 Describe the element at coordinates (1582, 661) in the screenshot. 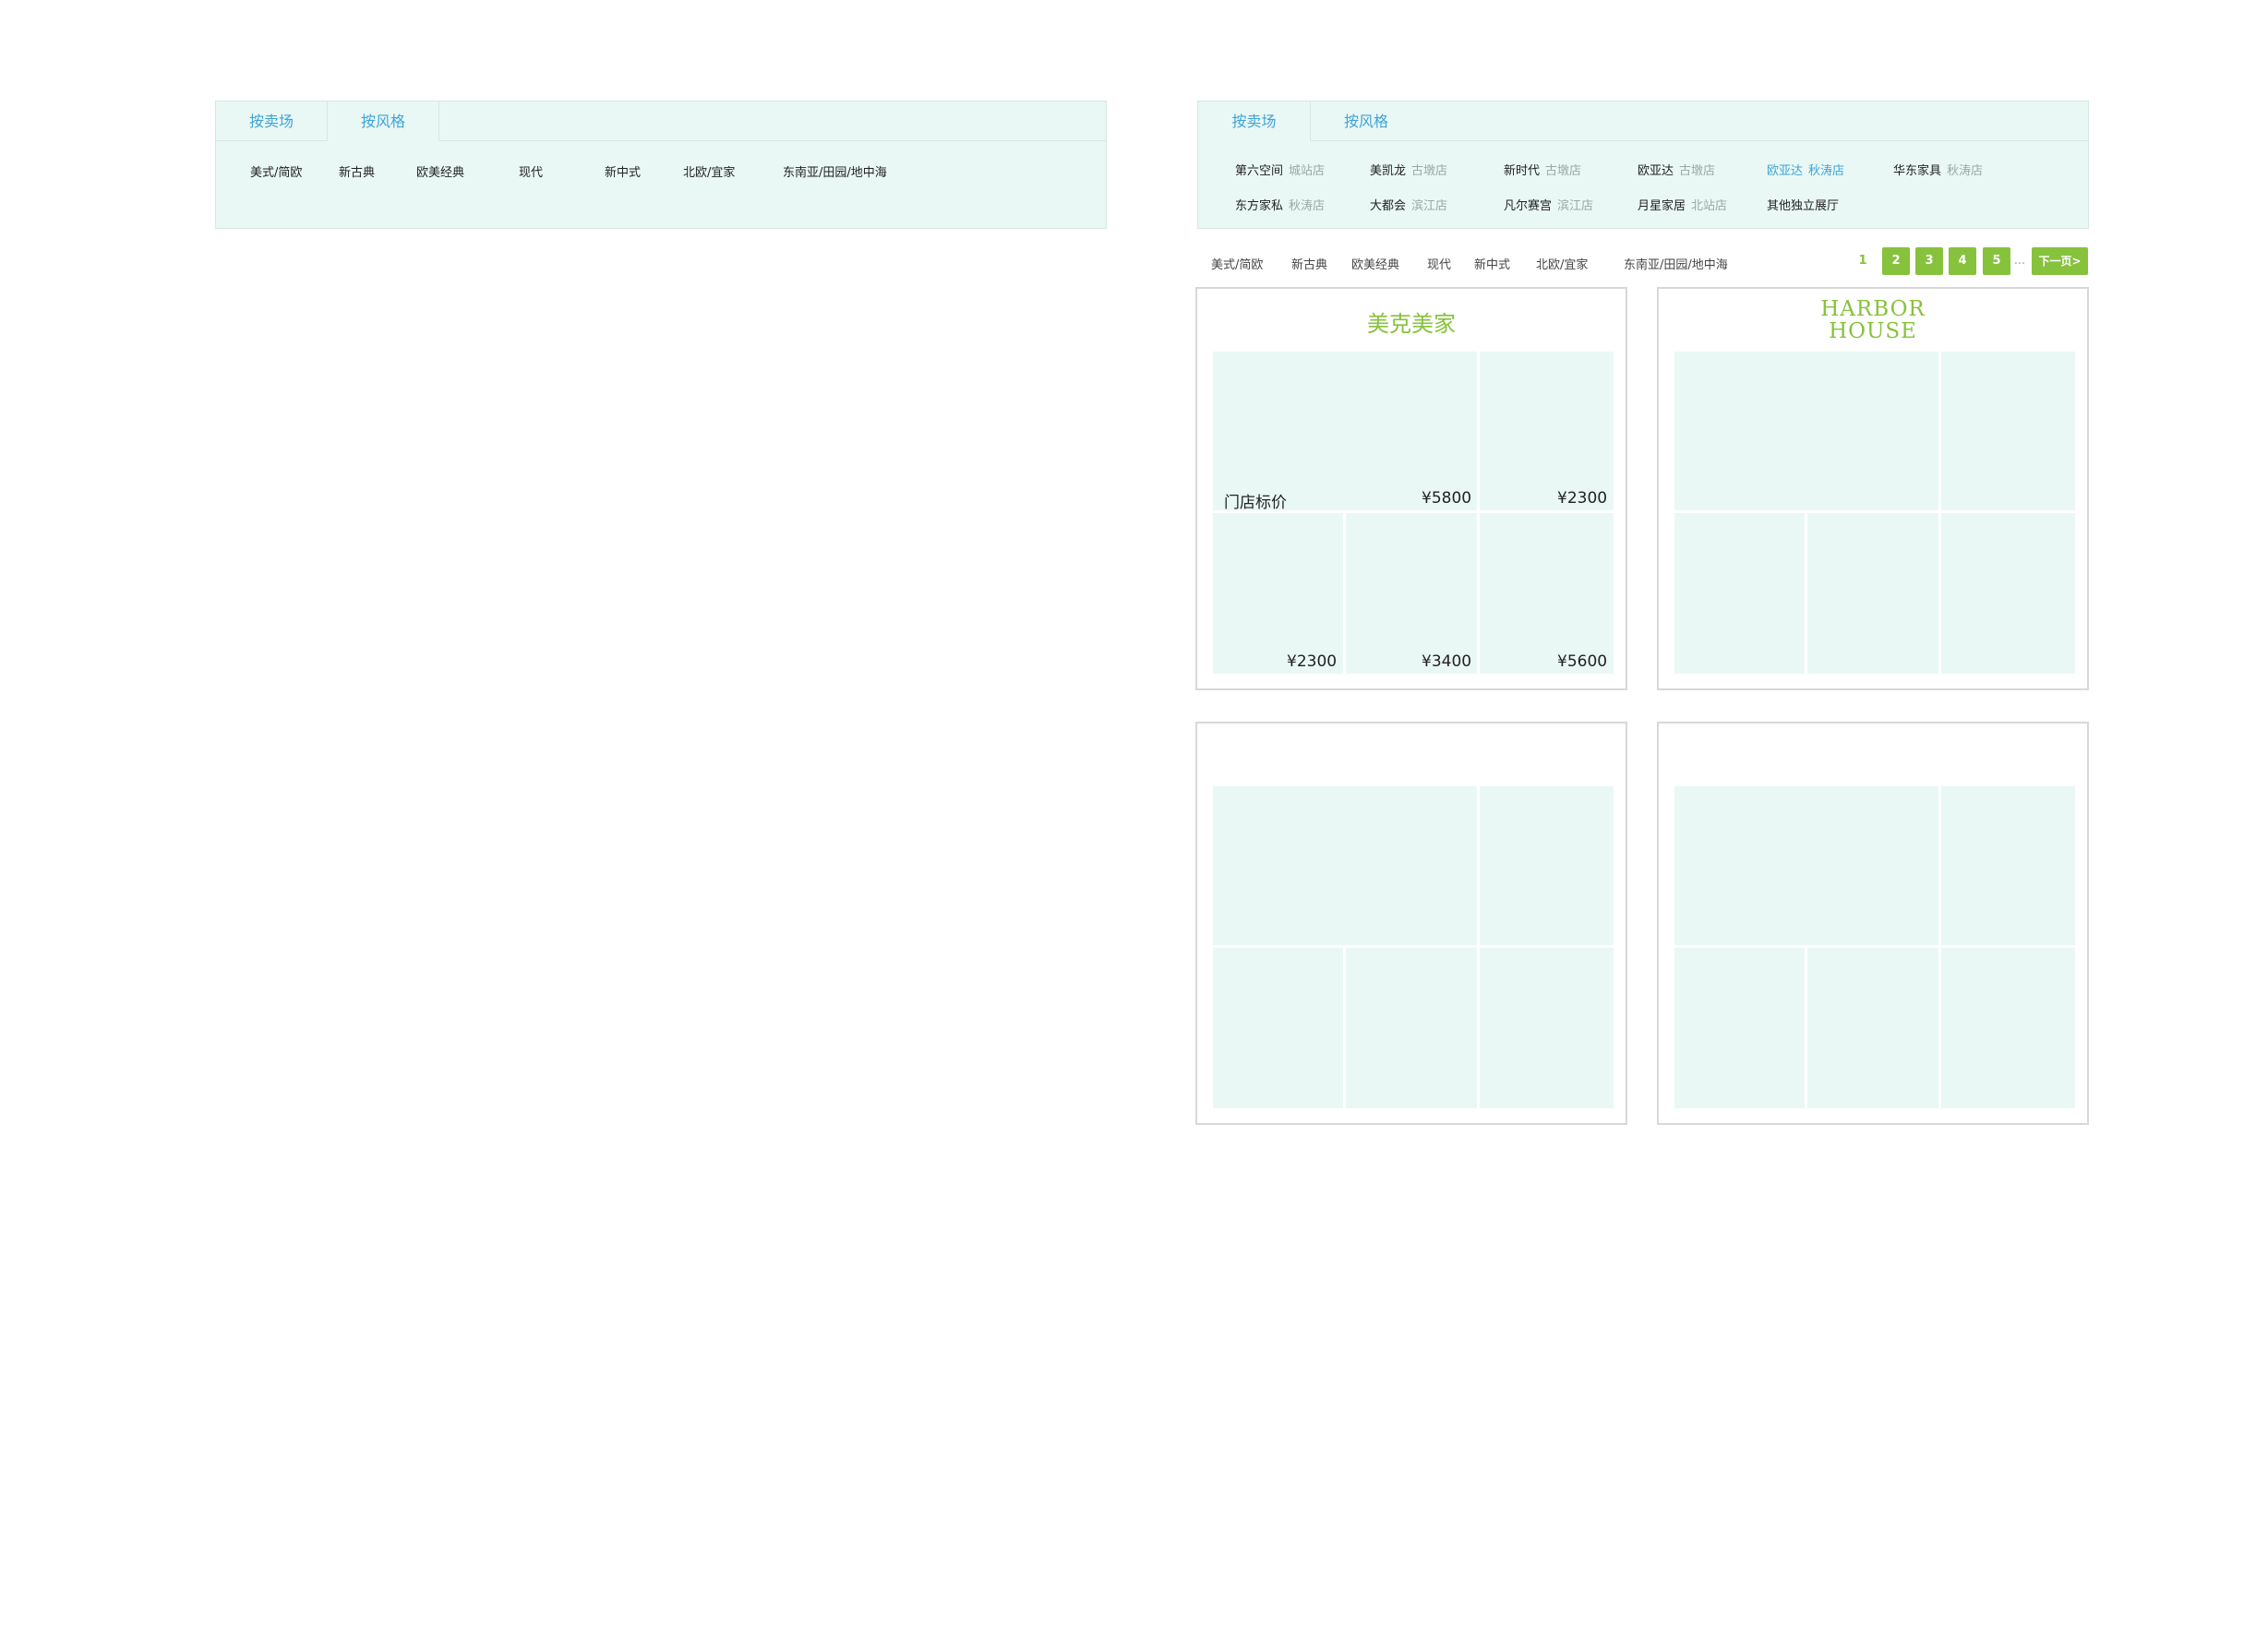

I see `price-tag: ¥5600` at that location.